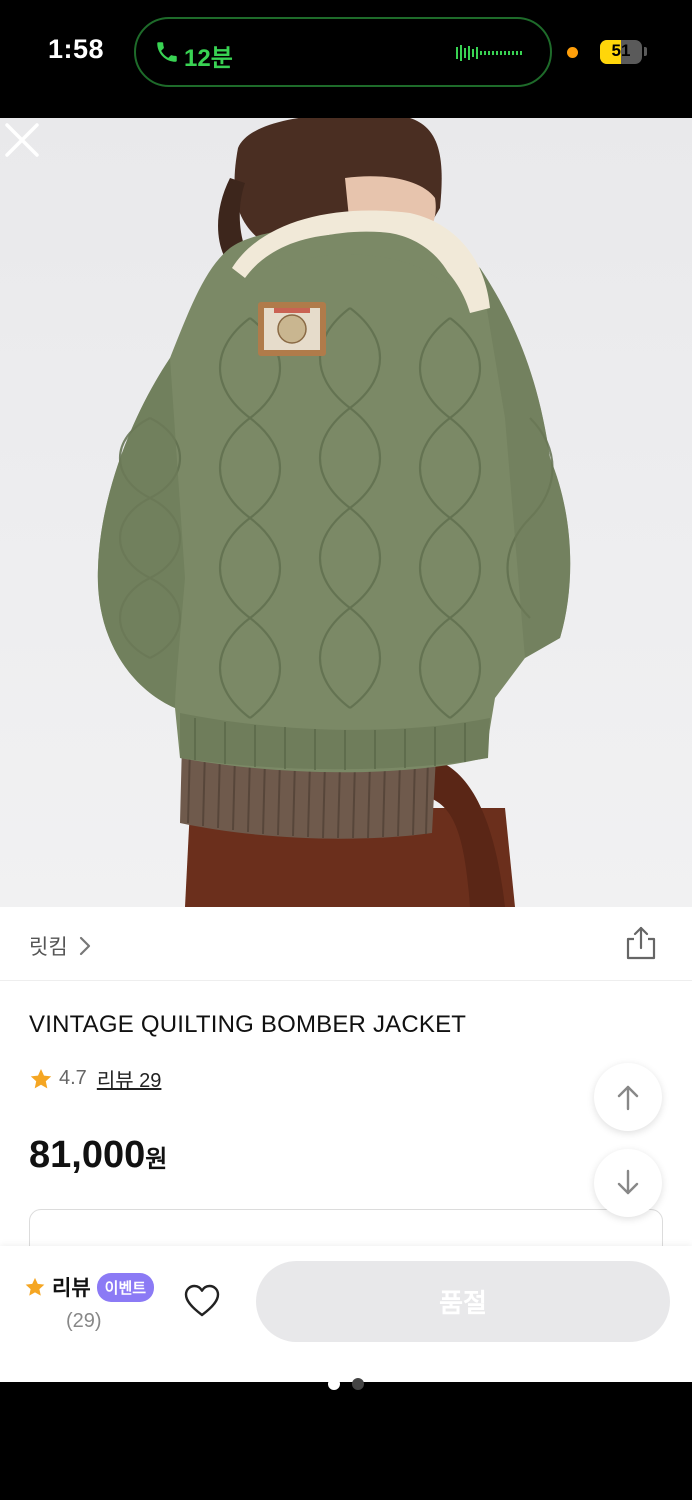  What do you see at coordinates (489, 53) in the screenshot?
I see `audio-wave-icon` at bounding box center [489, 53].